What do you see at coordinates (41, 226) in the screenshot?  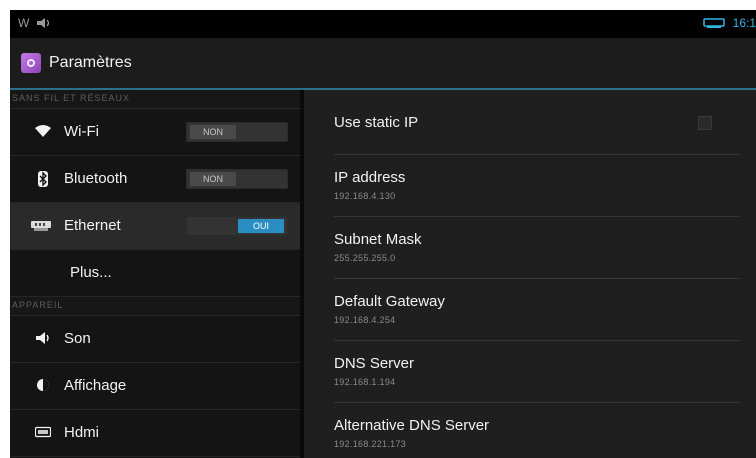 I see `ethernet-icon` at bounding box center [41, 226].